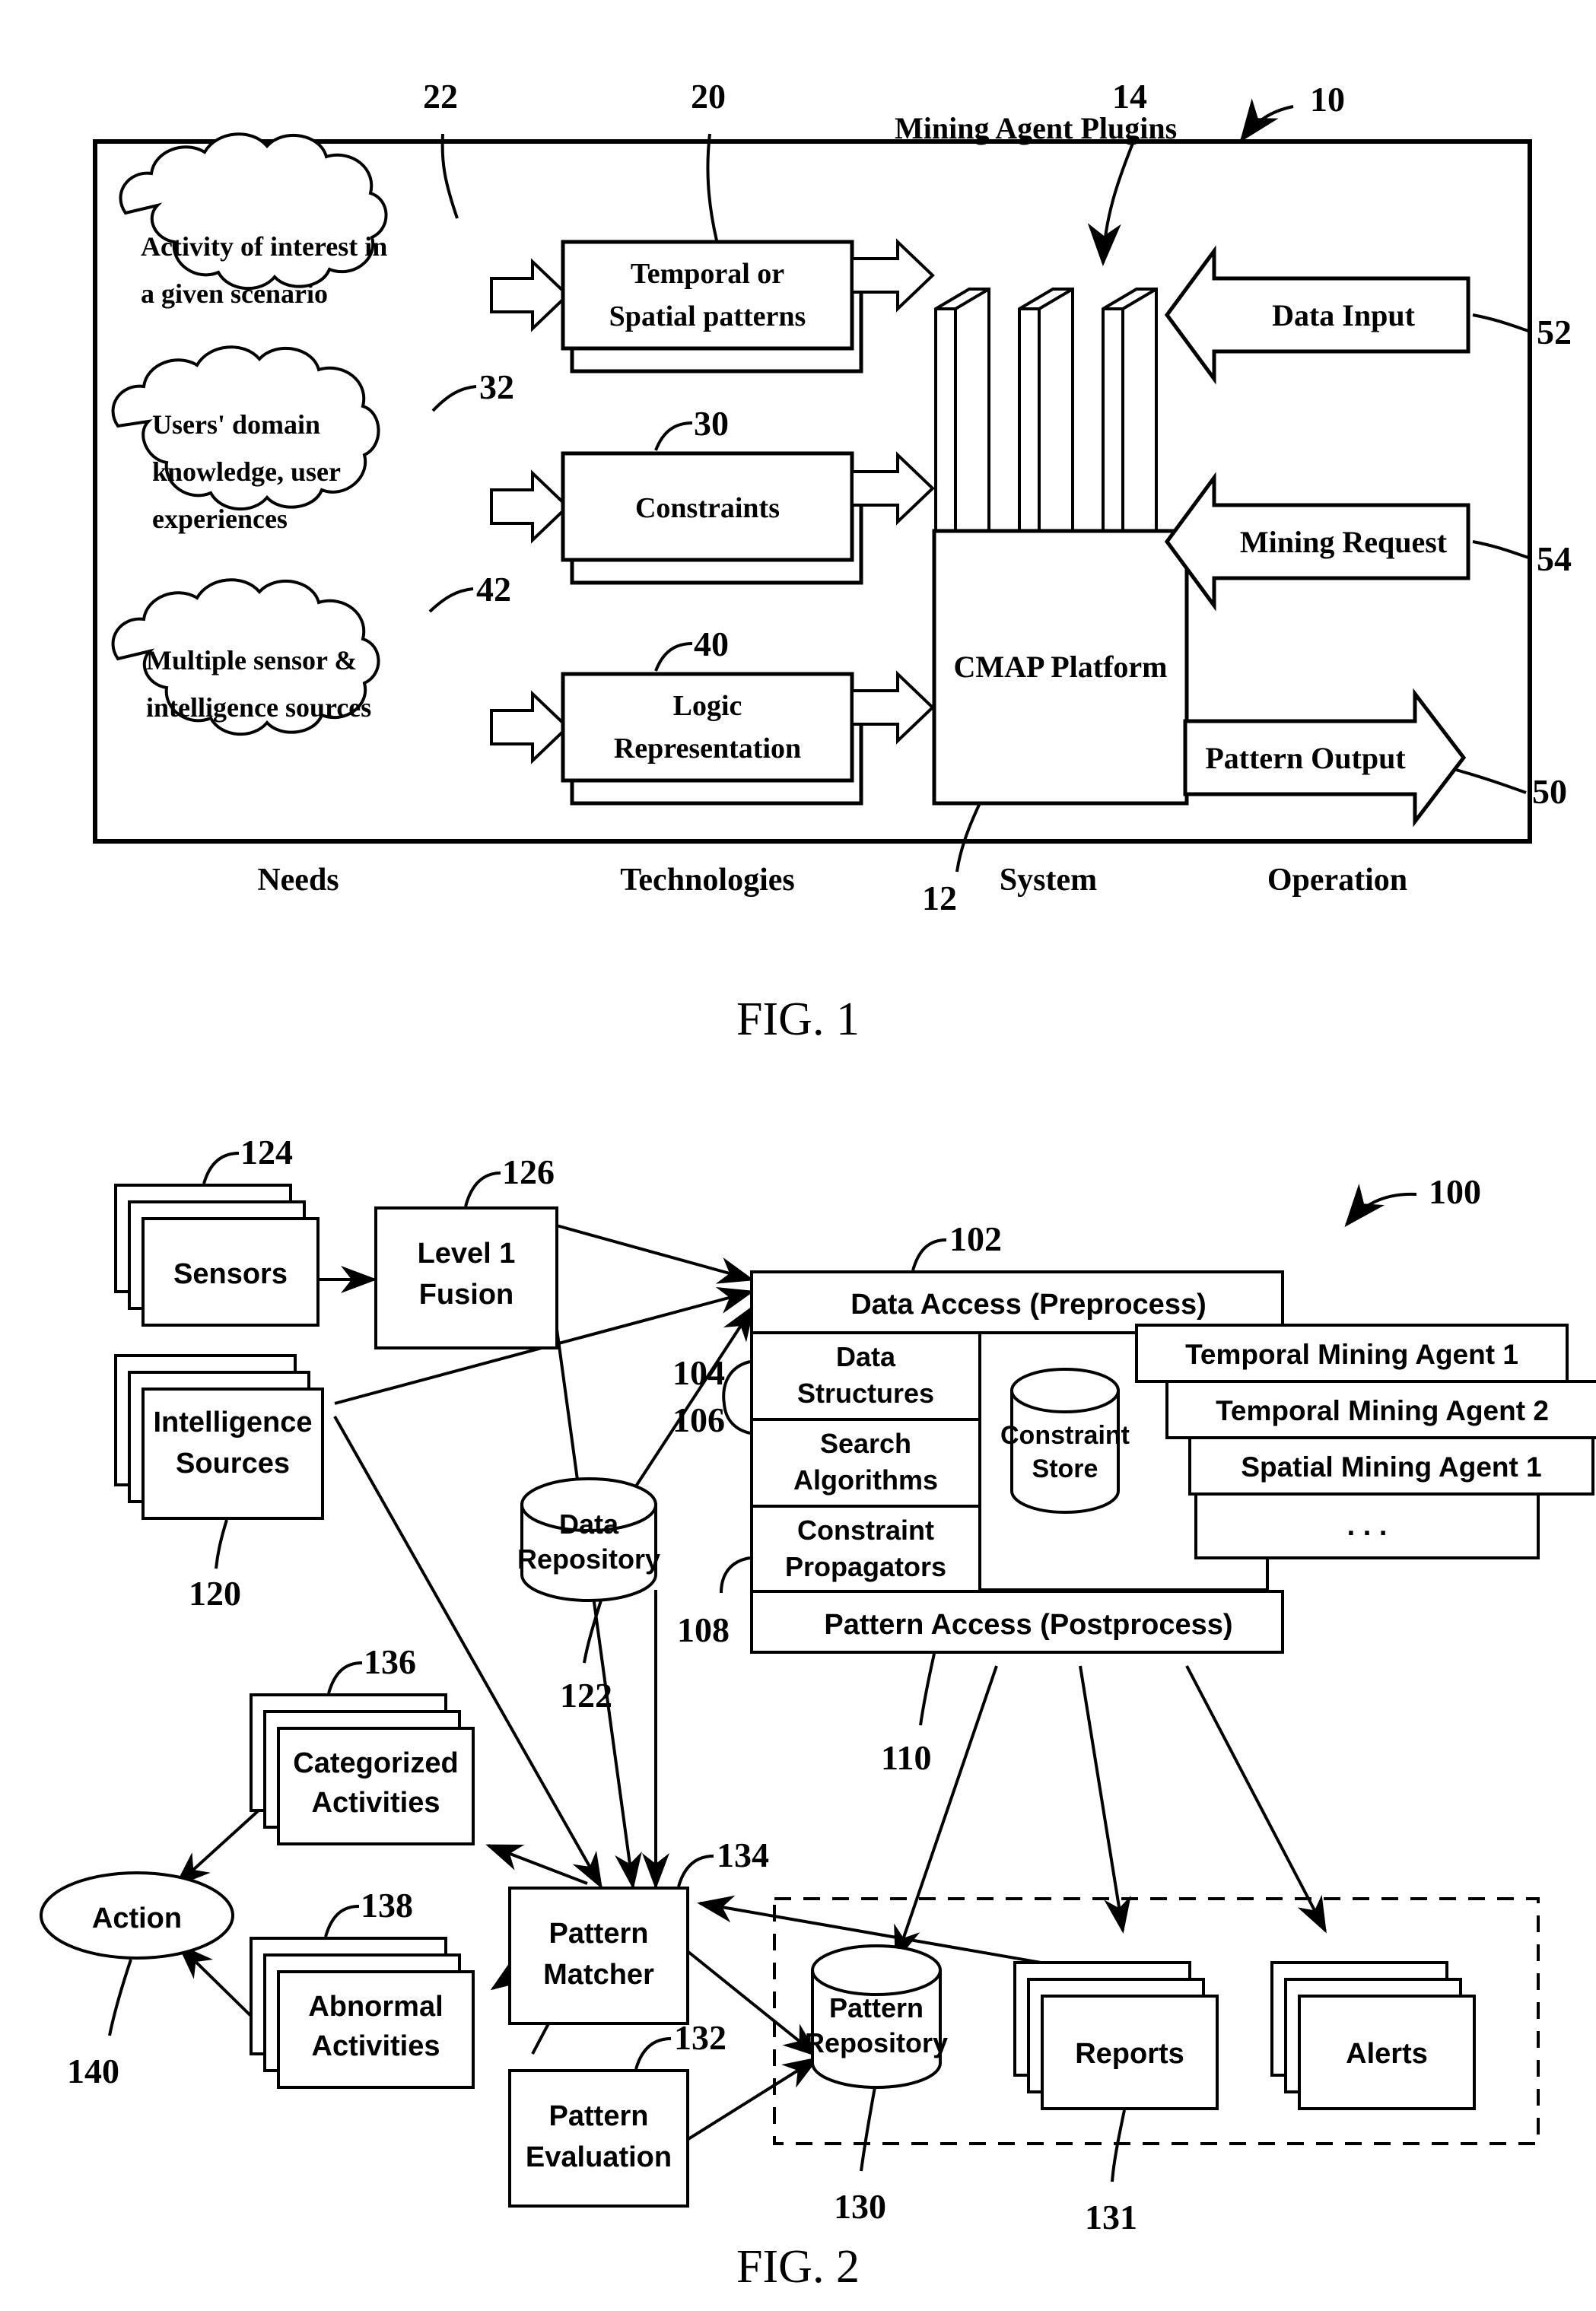  Describe the element at coordinates (1036, 128) in the screenshot. I see `mining-agent-plugins-label: Mining Agent Plugins` at that location.